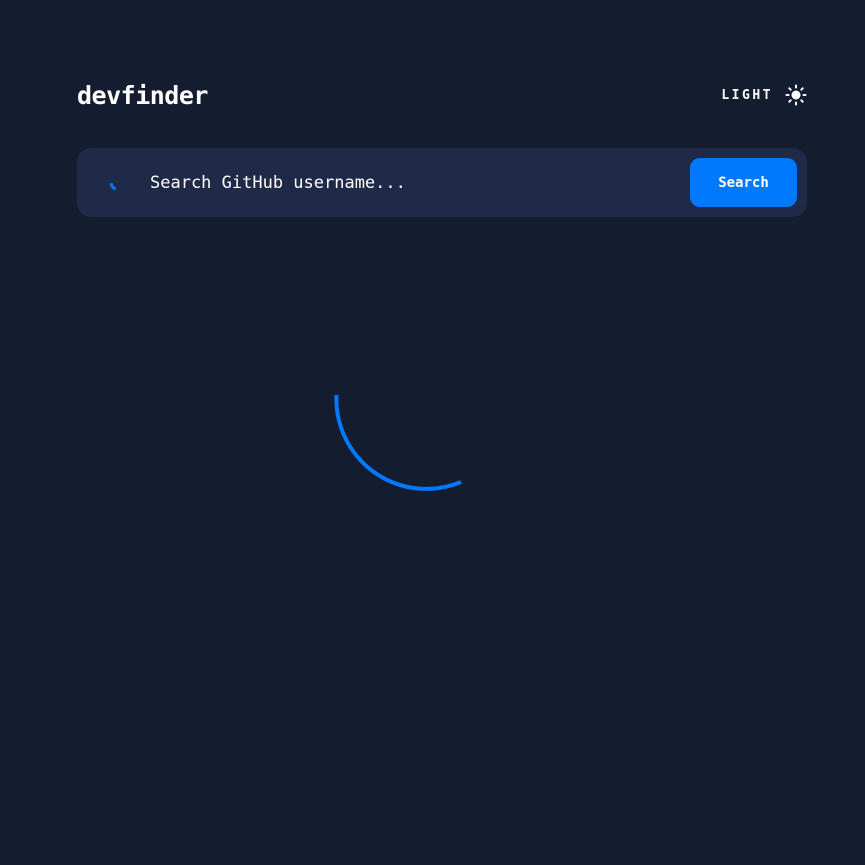 The width and height of the screenshot is (865, 865). What do you see at coordinates (113, 186) in the screenshot?
I see `search-icon` at bounding box center [113, 186].